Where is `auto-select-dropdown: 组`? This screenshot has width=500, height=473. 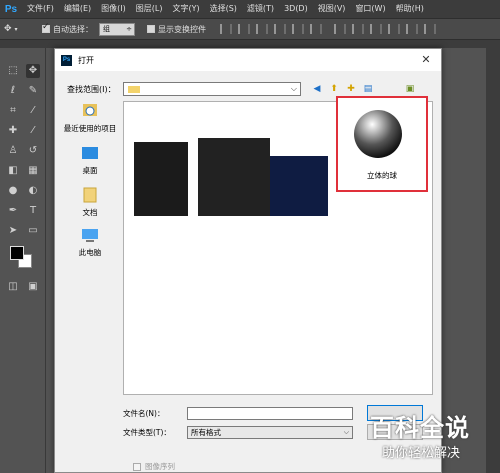 auto-select-dropdown: 组 is located at coordinates (117, 29).